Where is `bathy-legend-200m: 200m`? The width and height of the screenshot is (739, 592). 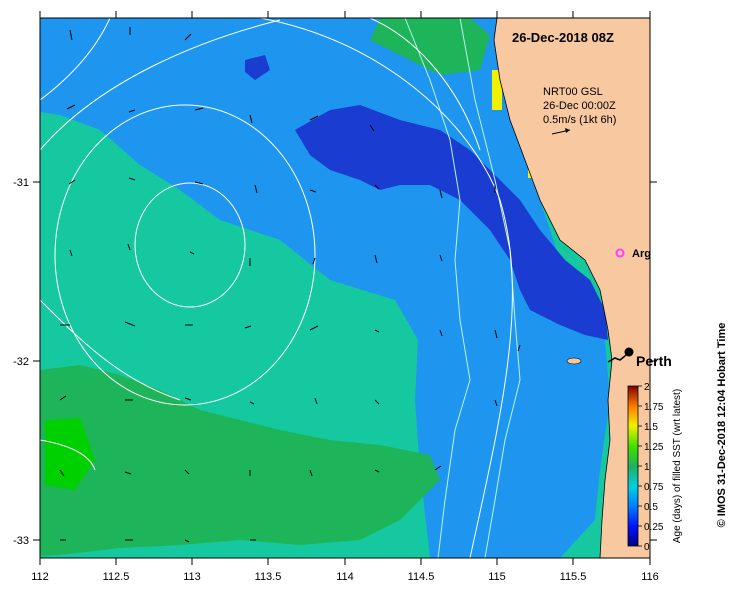 bathy-legend-200m: 200m is located at coordinates (662, 36).